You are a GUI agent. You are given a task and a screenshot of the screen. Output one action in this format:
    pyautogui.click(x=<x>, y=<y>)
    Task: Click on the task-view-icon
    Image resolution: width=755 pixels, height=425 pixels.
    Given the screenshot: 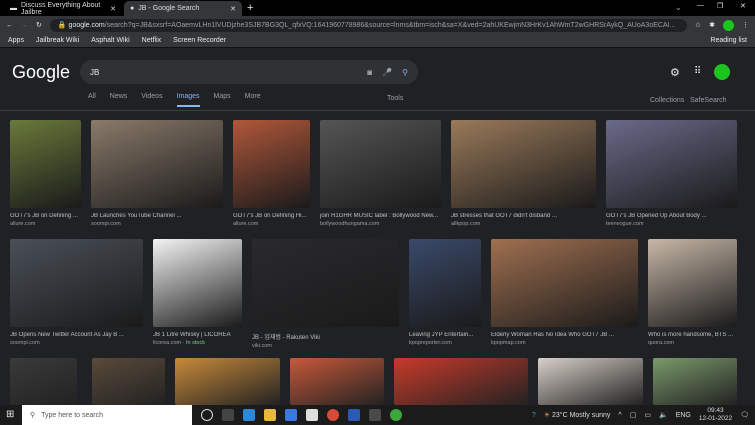 What is the action you would take?
    pyautogui.click(x=228, y=415)
    